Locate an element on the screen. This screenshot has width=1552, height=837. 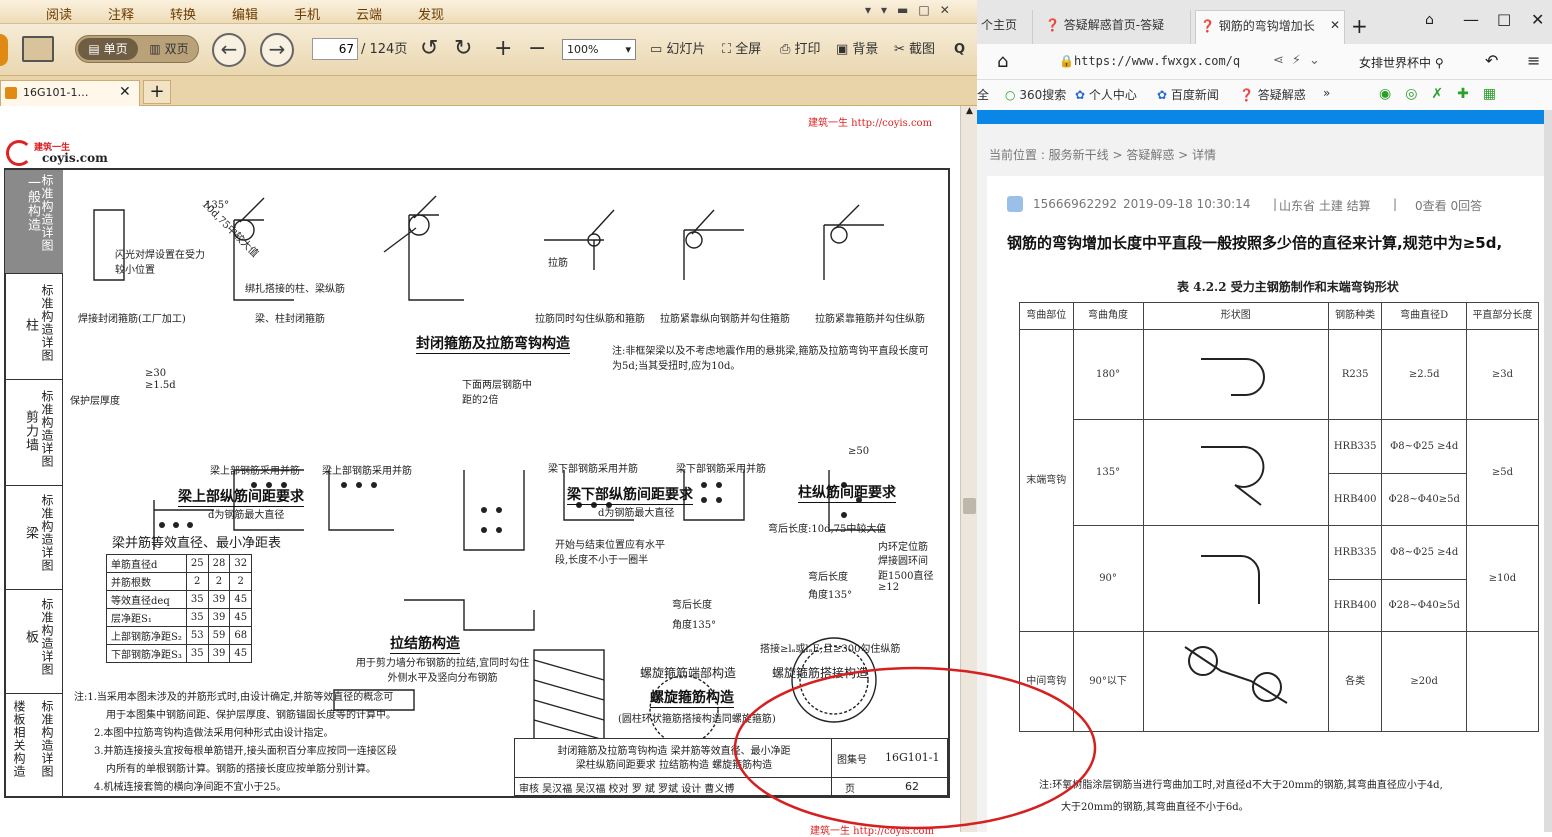
th-part: 弯曲部位 is located at coordinates (1046, 316).